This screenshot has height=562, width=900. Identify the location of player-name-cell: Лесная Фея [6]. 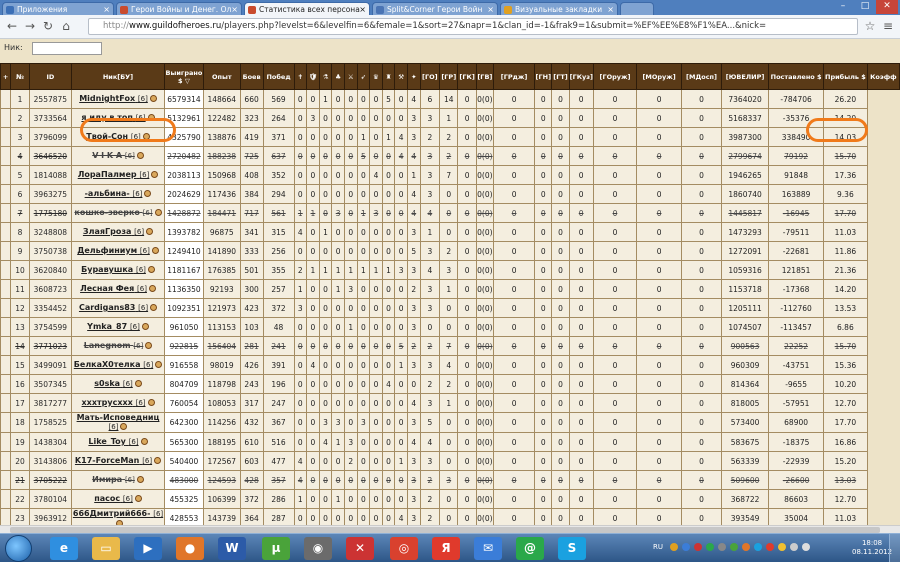
(118, 289).